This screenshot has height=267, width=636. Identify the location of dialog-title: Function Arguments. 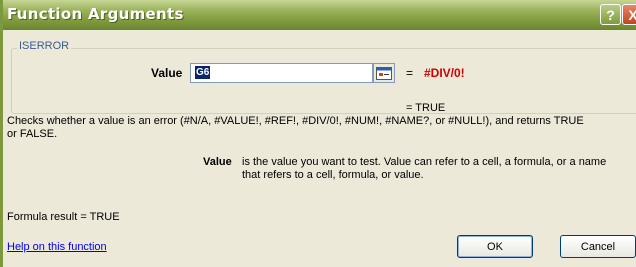
(95, 14).